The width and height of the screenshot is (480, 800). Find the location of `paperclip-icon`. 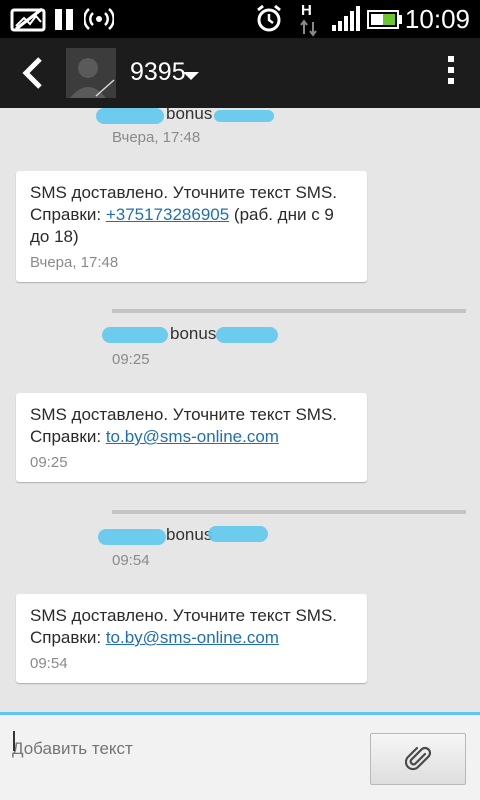

paperclip-icon is located at coordinates (418, 758).